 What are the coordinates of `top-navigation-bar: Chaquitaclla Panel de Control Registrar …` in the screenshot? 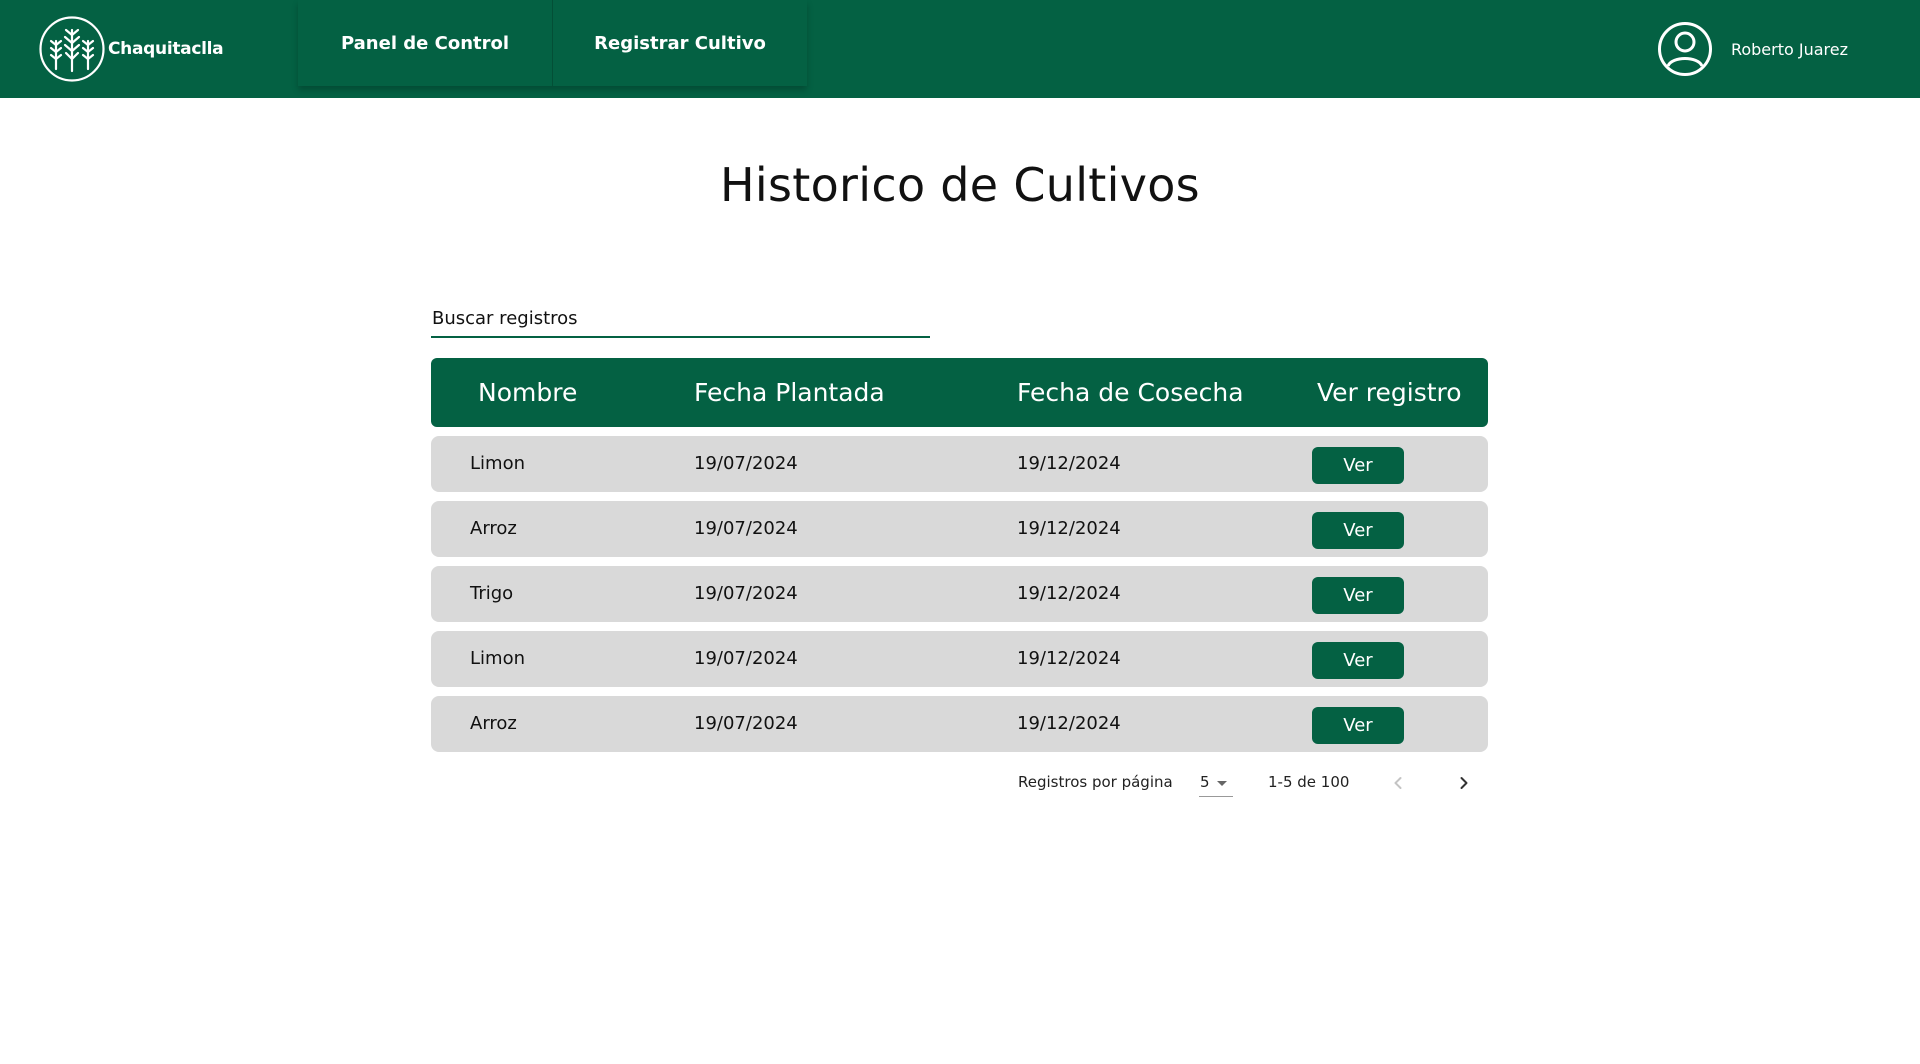 It's located at (960, 49).